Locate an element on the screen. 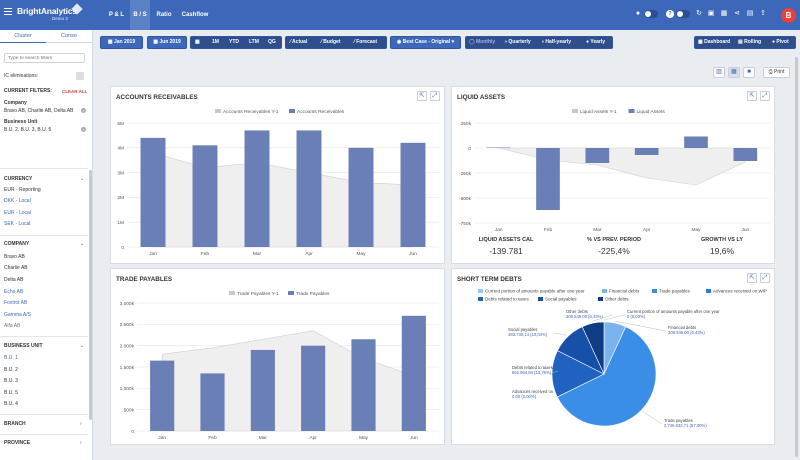 The height and width of the screenshot is (460, 800). yearly-radio: ● Yearly is located at coordinates (595, 42).